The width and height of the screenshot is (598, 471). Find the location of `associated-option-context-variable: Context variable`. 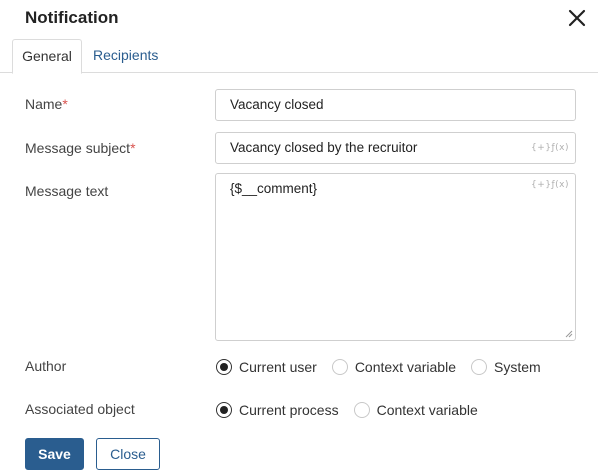

associated-option-context-variable: Context variable is located at coordinates (415, 410).